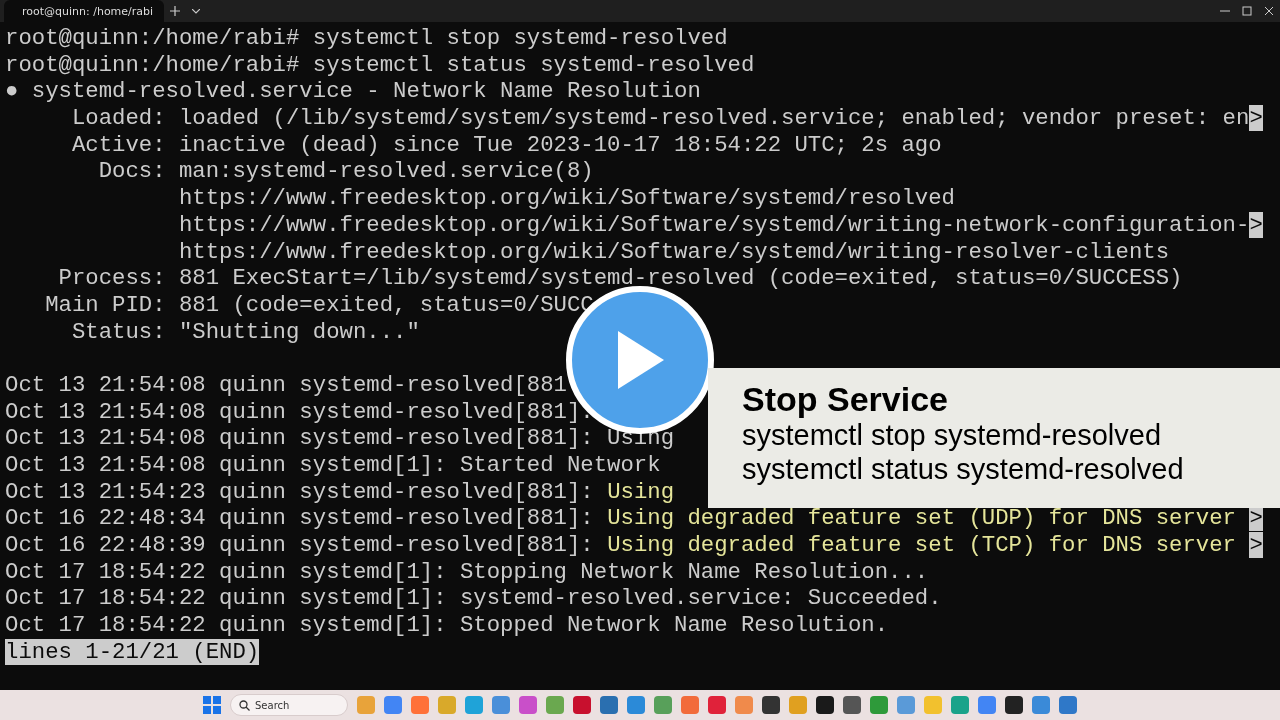 The width and height of the screenshot is (1280, 720). Describe the element at coordinates (660, 118) in the screenshot. I see `terminal-text: Loaded: loaded (/lib/systemd/system/systemd-resolved.service; enabled; vendor preset: en` at that location.